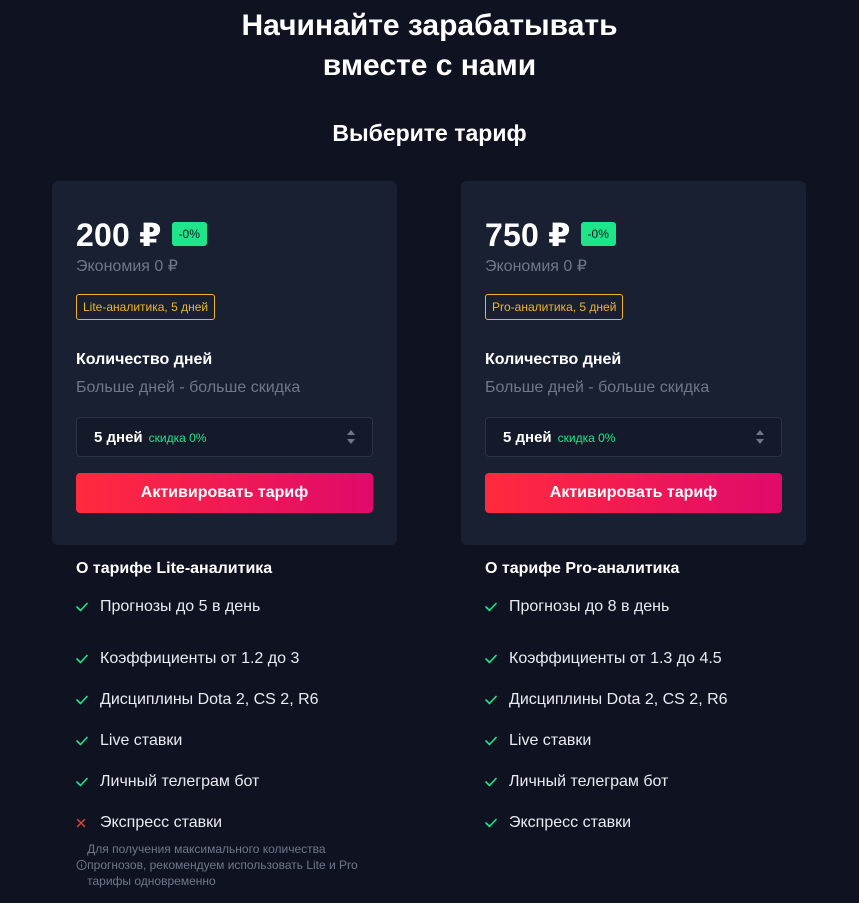  I want to click on price-row: 750 ₽ -0%, so click(550, 235).